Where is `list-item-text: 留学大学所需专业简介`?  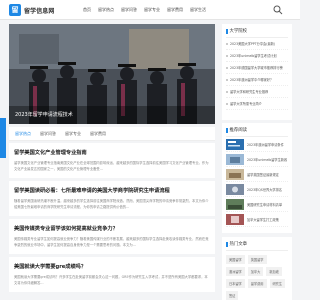
list-item-text: 留学大学所需专业简介 is located at coordinates (246, 104).